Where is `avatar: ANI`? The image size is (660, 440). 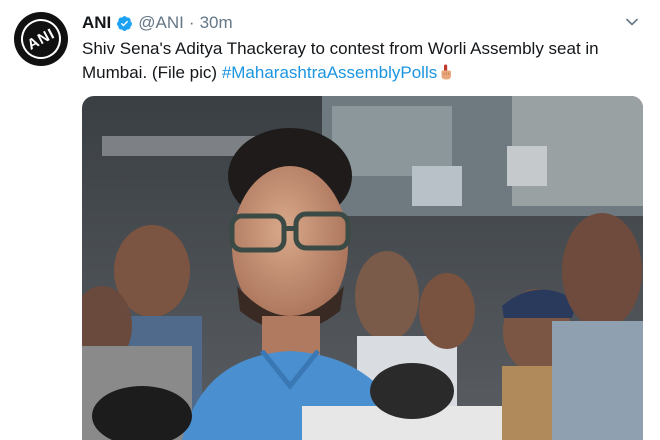
avatar: ANI is located at coordinates (41, 39).